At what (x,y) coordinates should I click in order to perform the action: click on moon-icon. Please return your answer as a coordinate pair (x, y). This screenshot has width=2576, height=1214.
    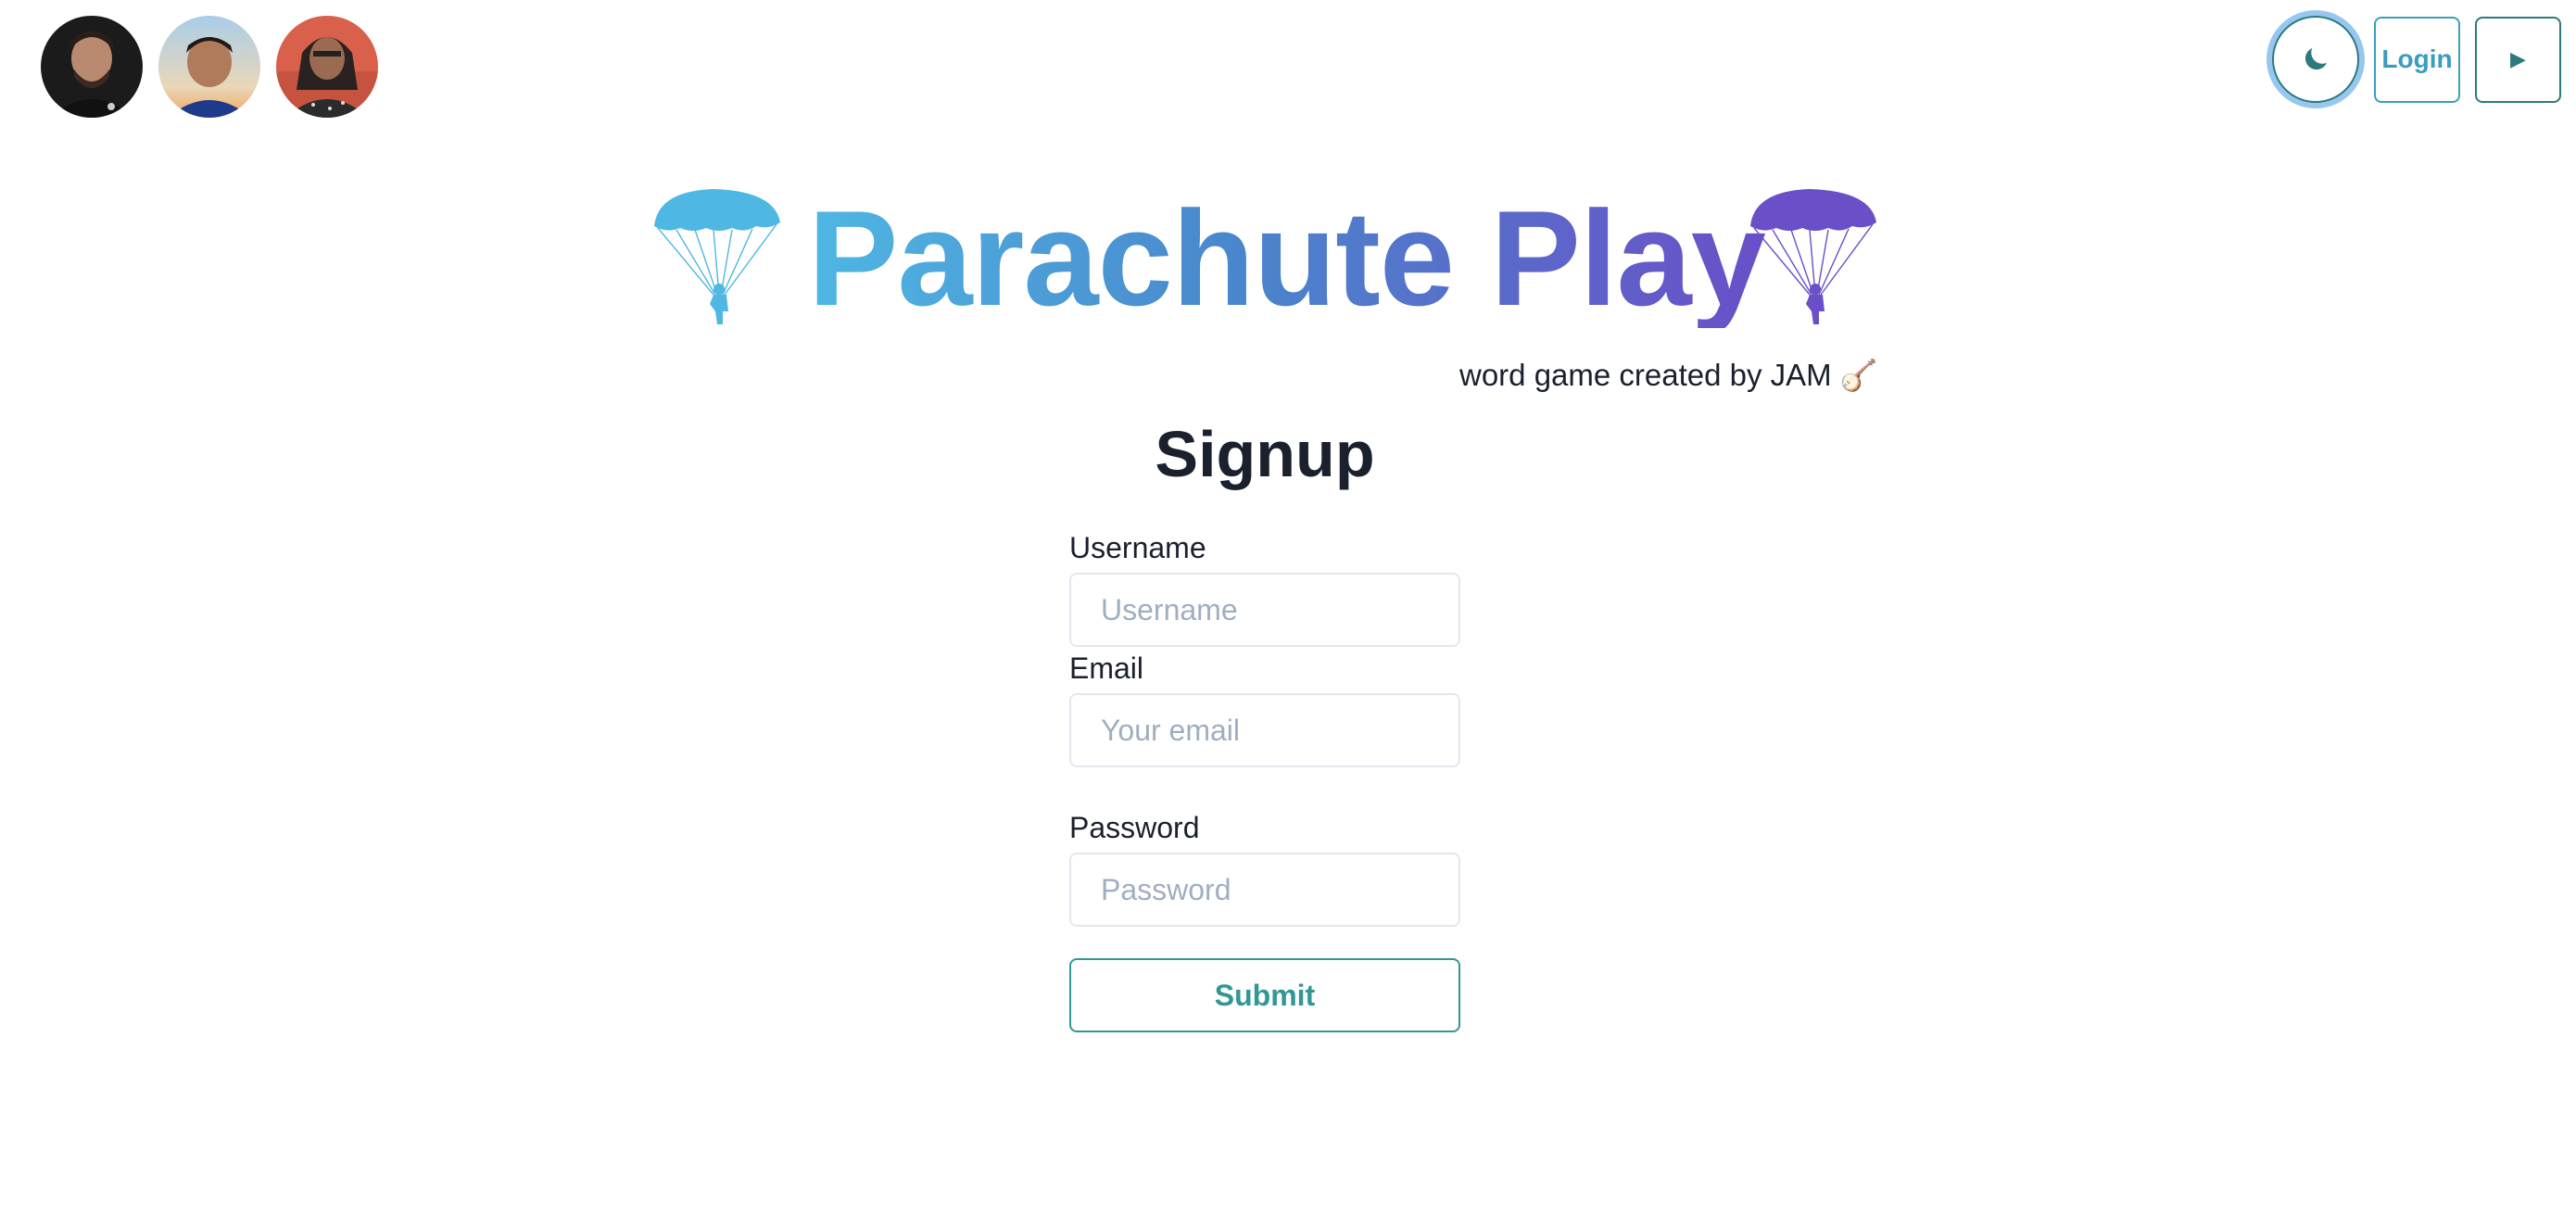
    Looking at the image, I should click on (2316, 59).